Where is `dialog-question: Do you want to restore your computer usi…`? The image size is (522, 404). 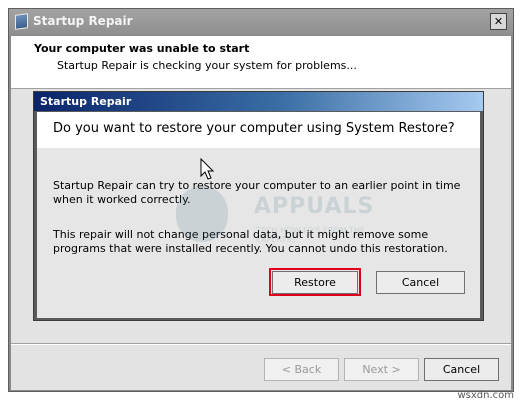
dialog-question: Do you want to restore your computer usi… is located at coordinates (254, 128).